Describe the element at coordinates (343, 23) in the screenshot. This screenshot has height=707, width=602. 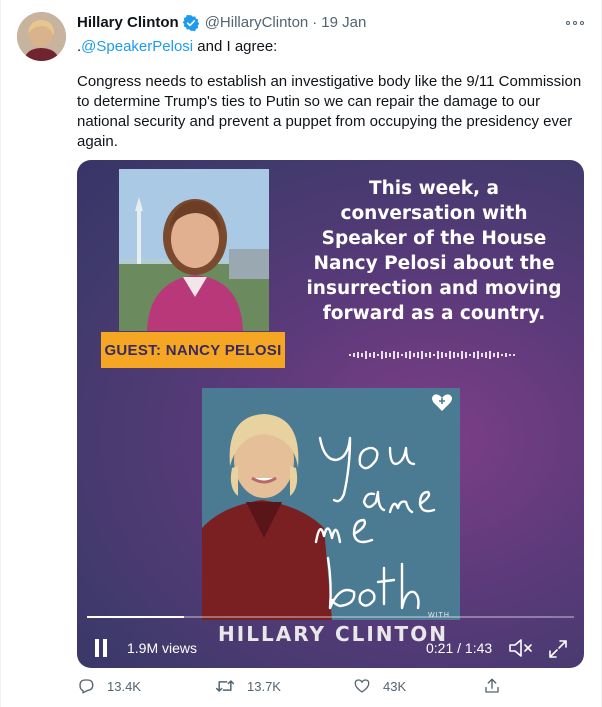
I see `tweet-date: 19 Jan` at that location.